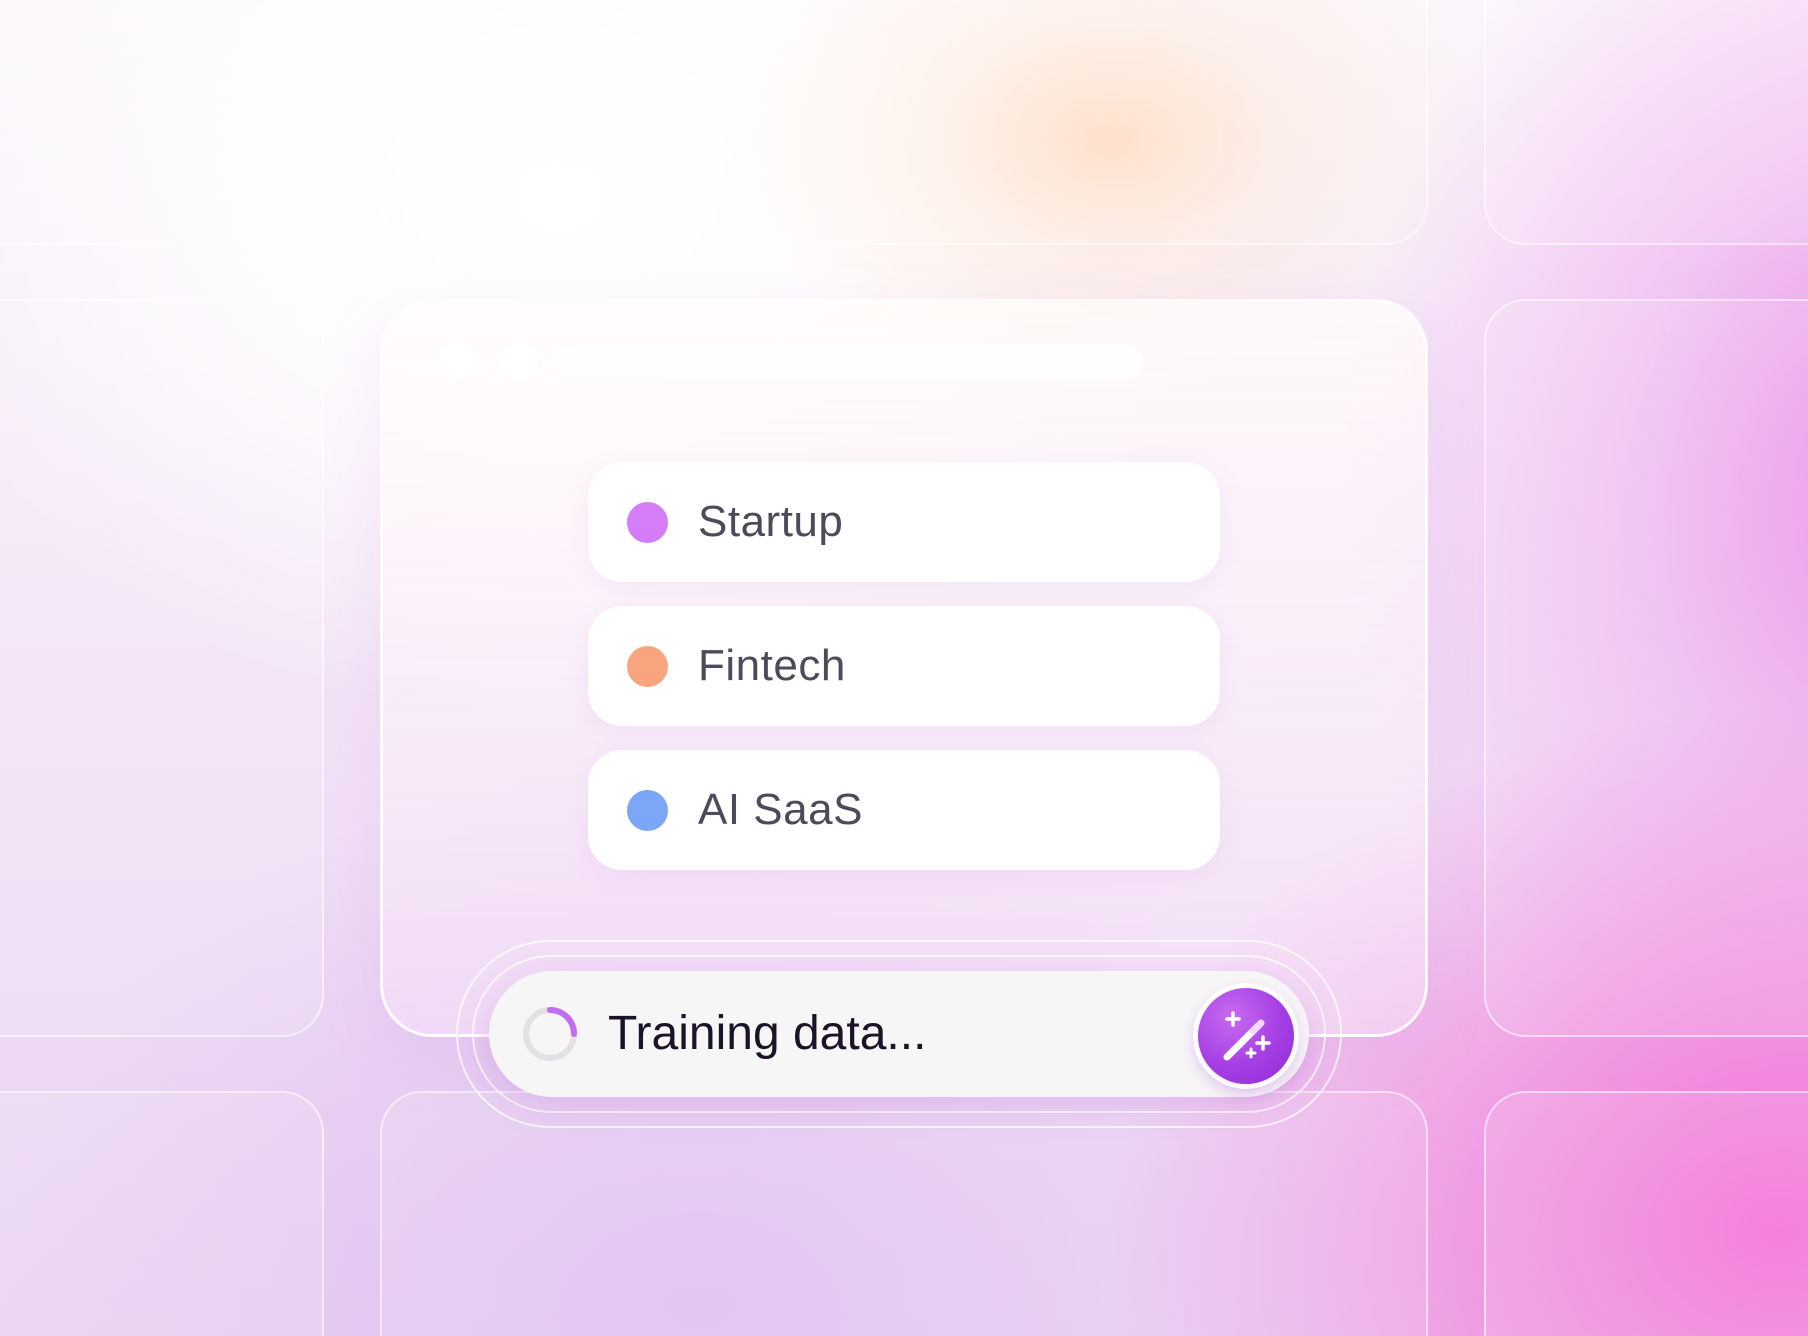 Image resolution: width=1808 pixels, height=1336 pixels. Describe the element at coordinates (904, 666) in the screenshot. I see `option-fintech: Fintech` at that location.